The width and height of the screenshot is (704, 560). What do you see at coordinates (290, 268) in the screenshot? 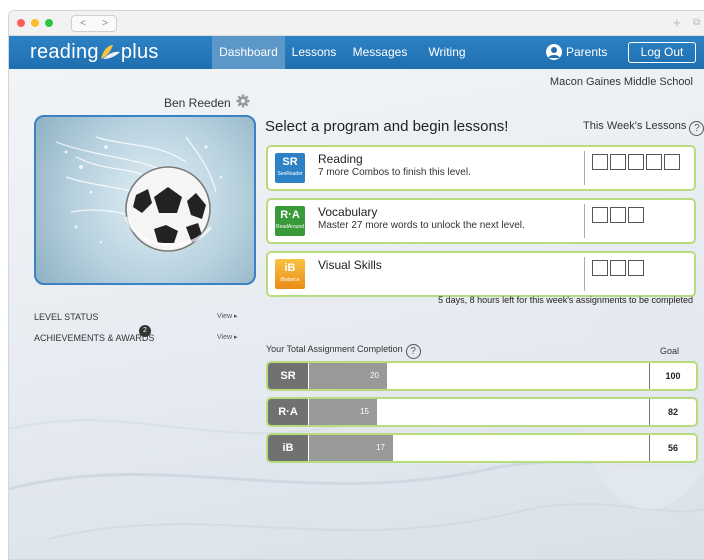
I see `ibalance-icon-text: iB` at bounding box center [290, 268].